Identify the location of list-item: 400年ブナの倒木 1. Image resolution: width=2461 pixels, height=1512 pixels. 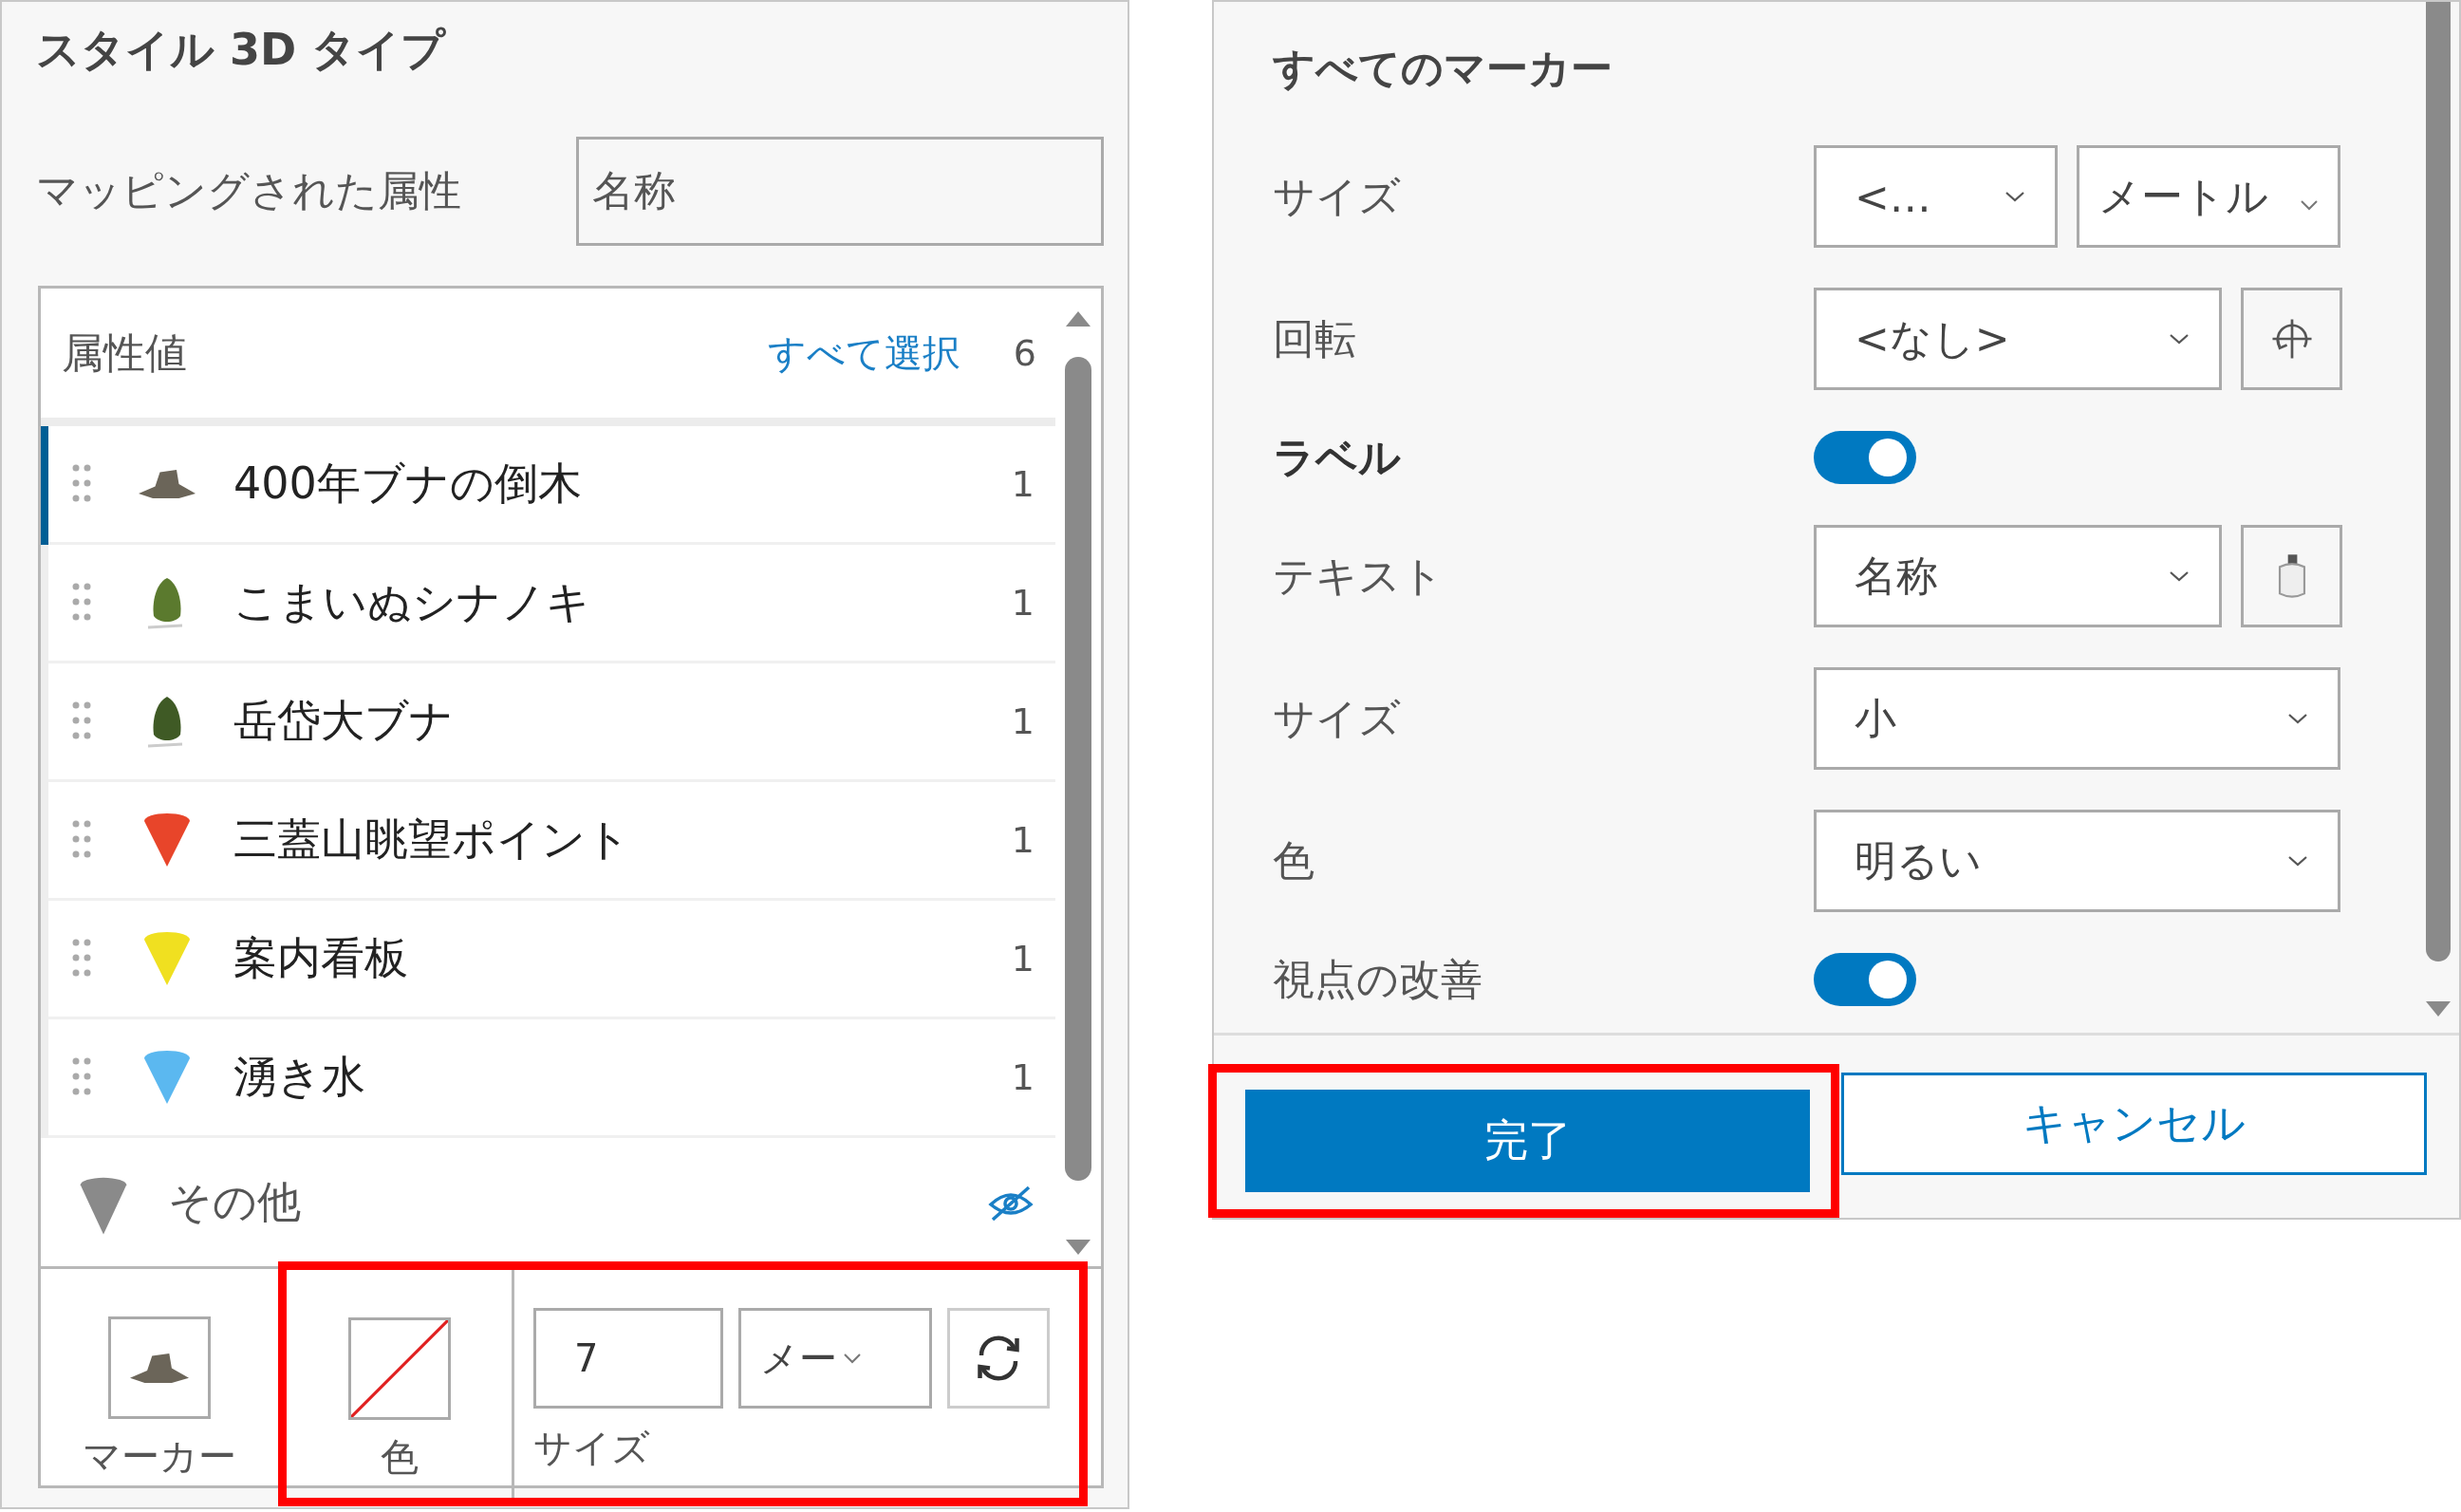
(548, 486).